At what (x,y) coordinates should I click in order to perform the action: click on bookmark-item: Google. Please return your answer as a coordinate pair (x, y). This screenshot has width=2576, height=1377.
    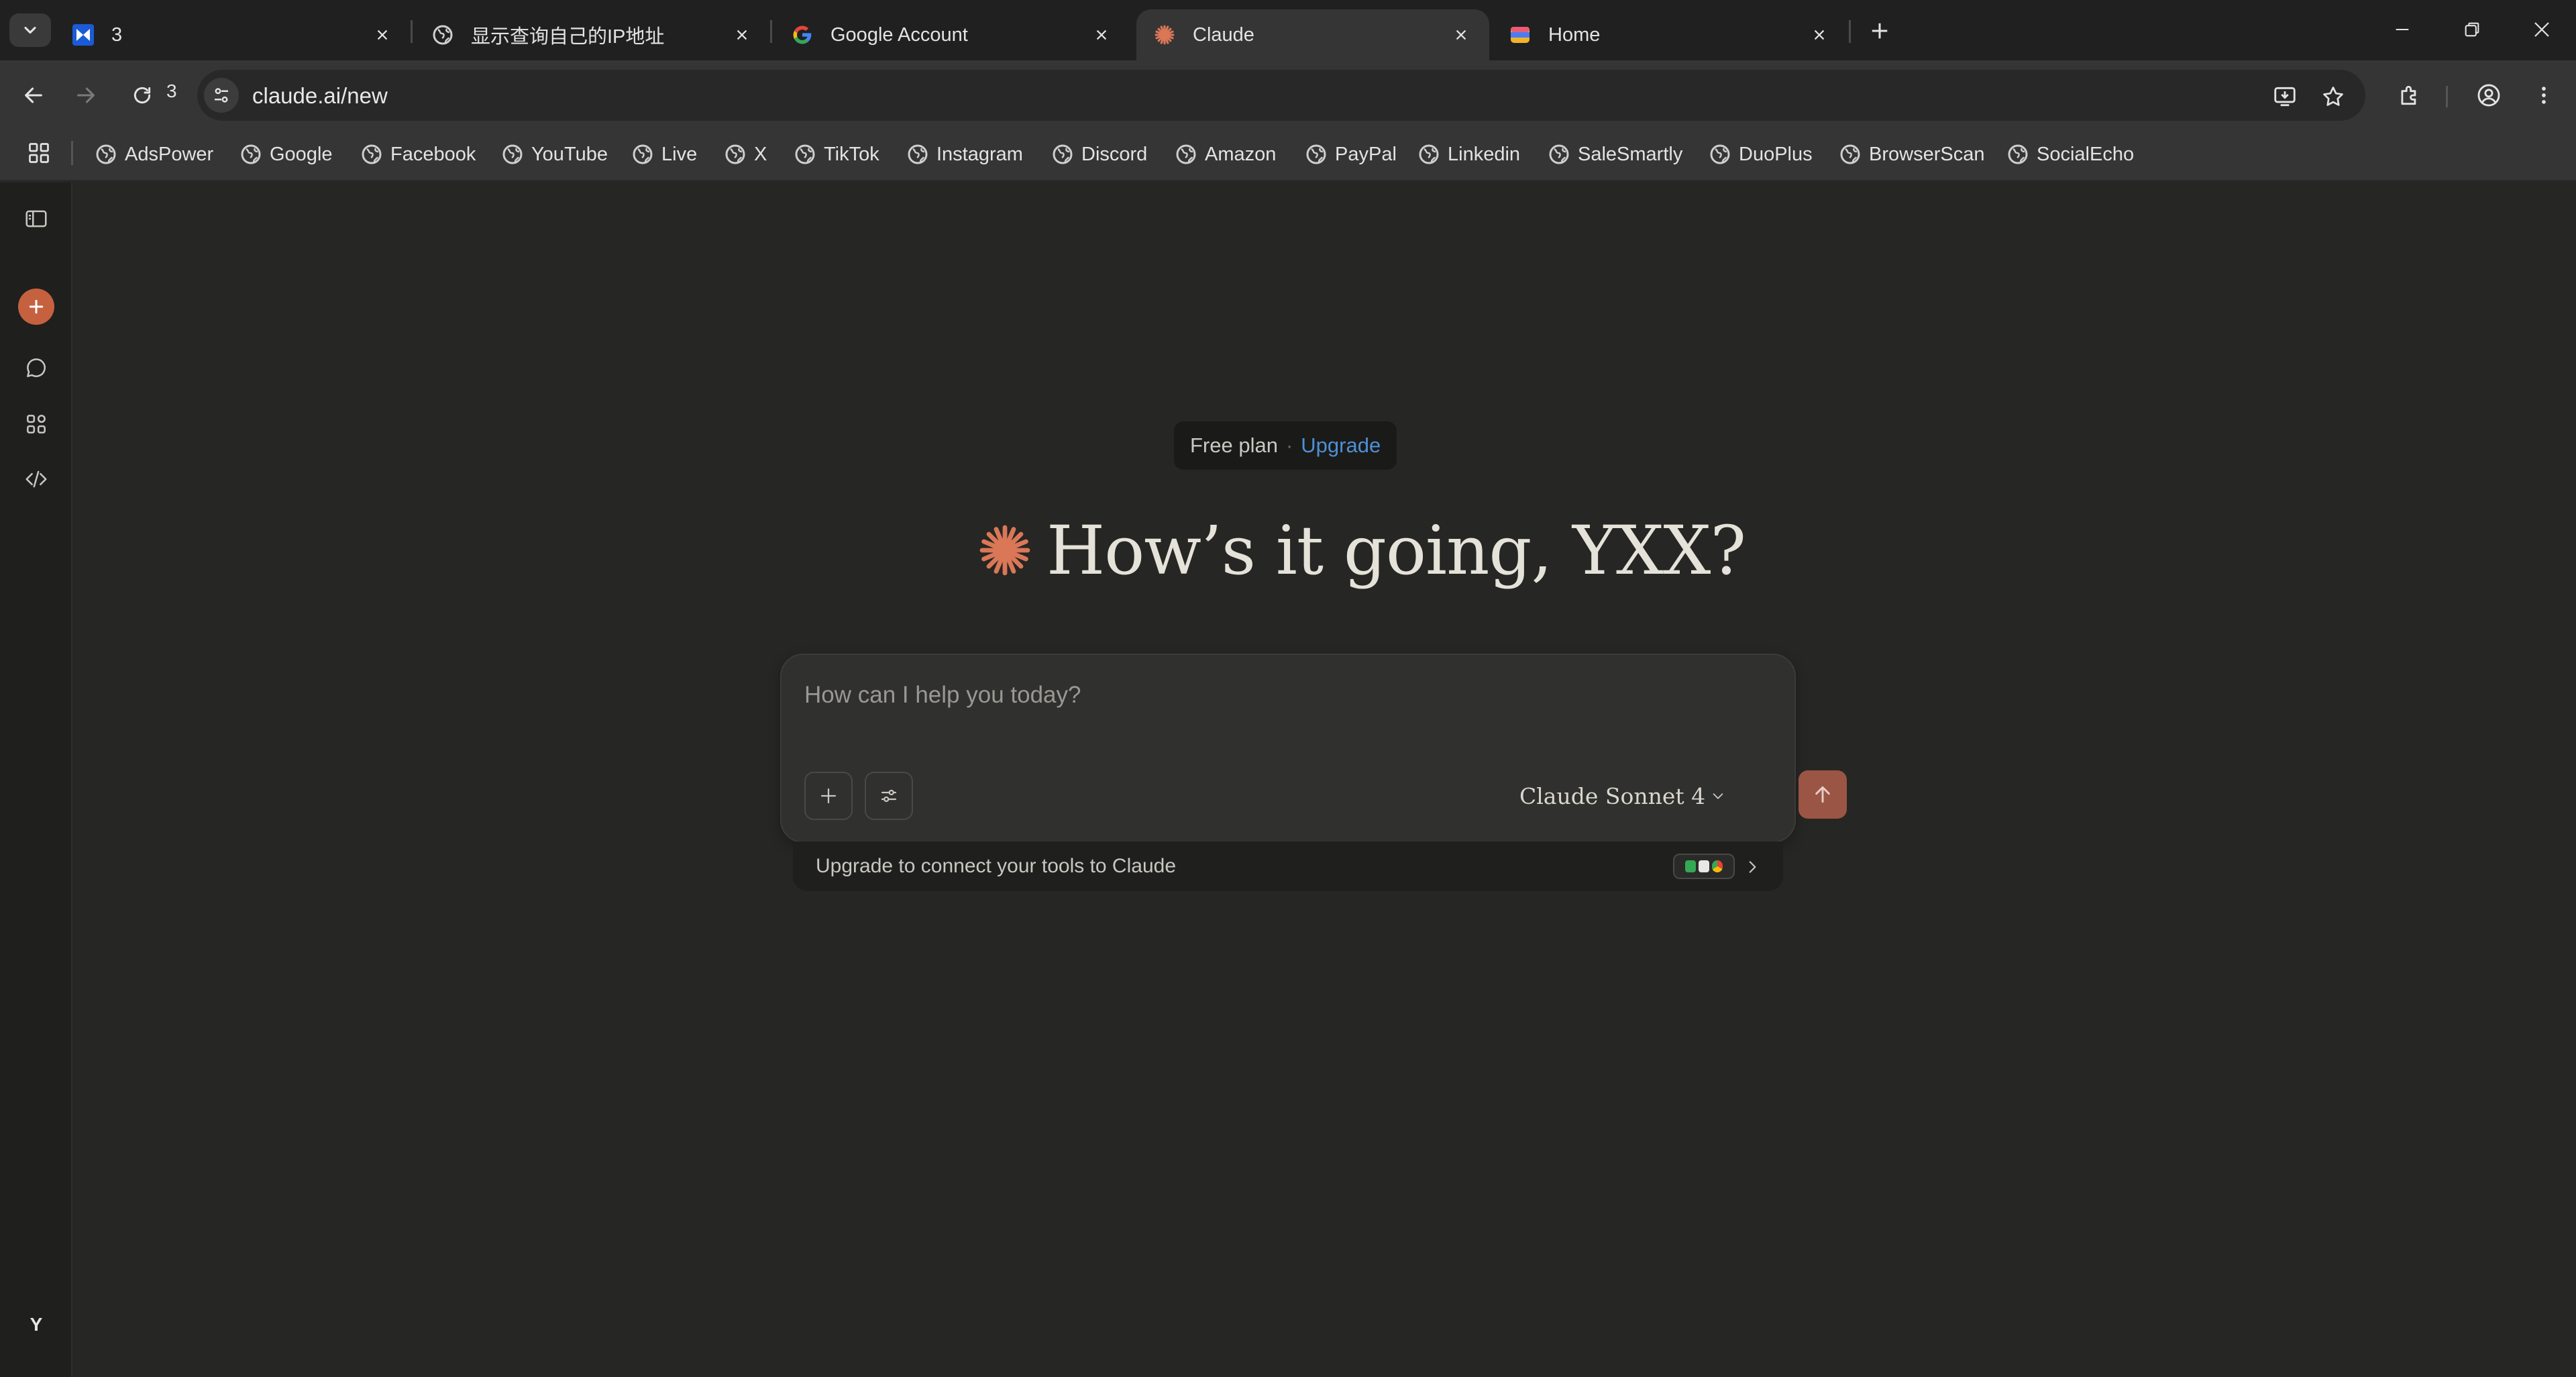
    Looking at the image, I should click on (286, 154).